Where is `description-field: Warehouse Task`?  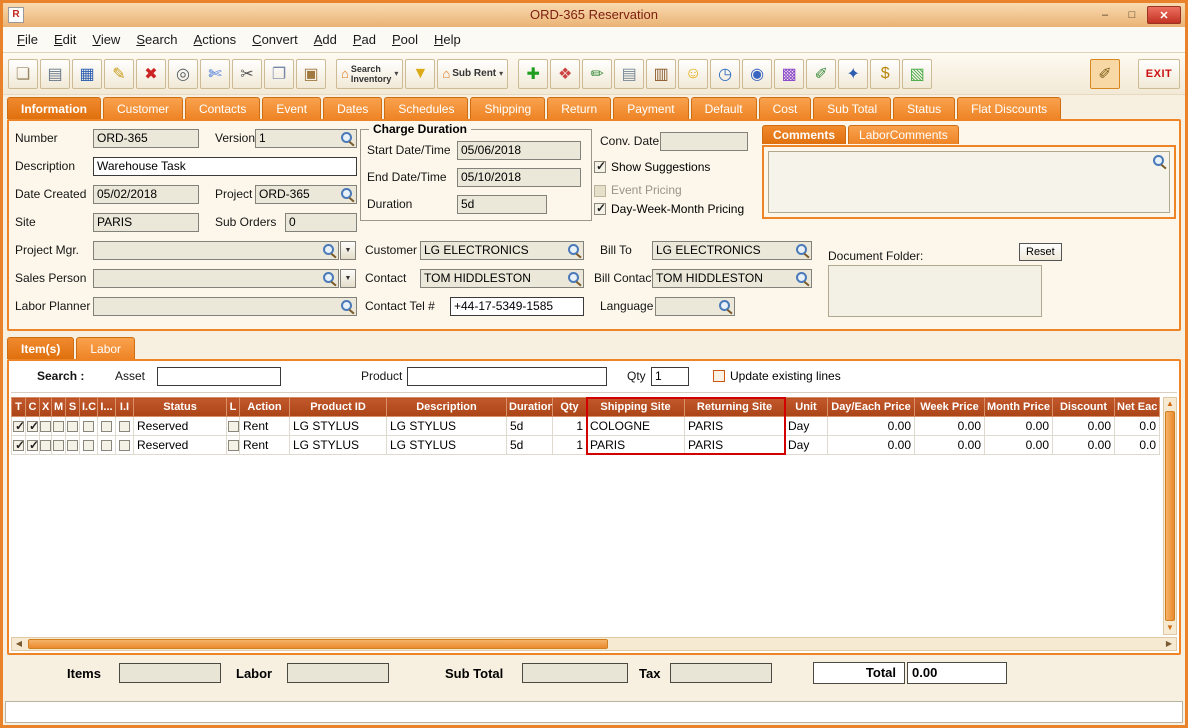
description-field: Warehouse Task is located at coordinates (225, 166).